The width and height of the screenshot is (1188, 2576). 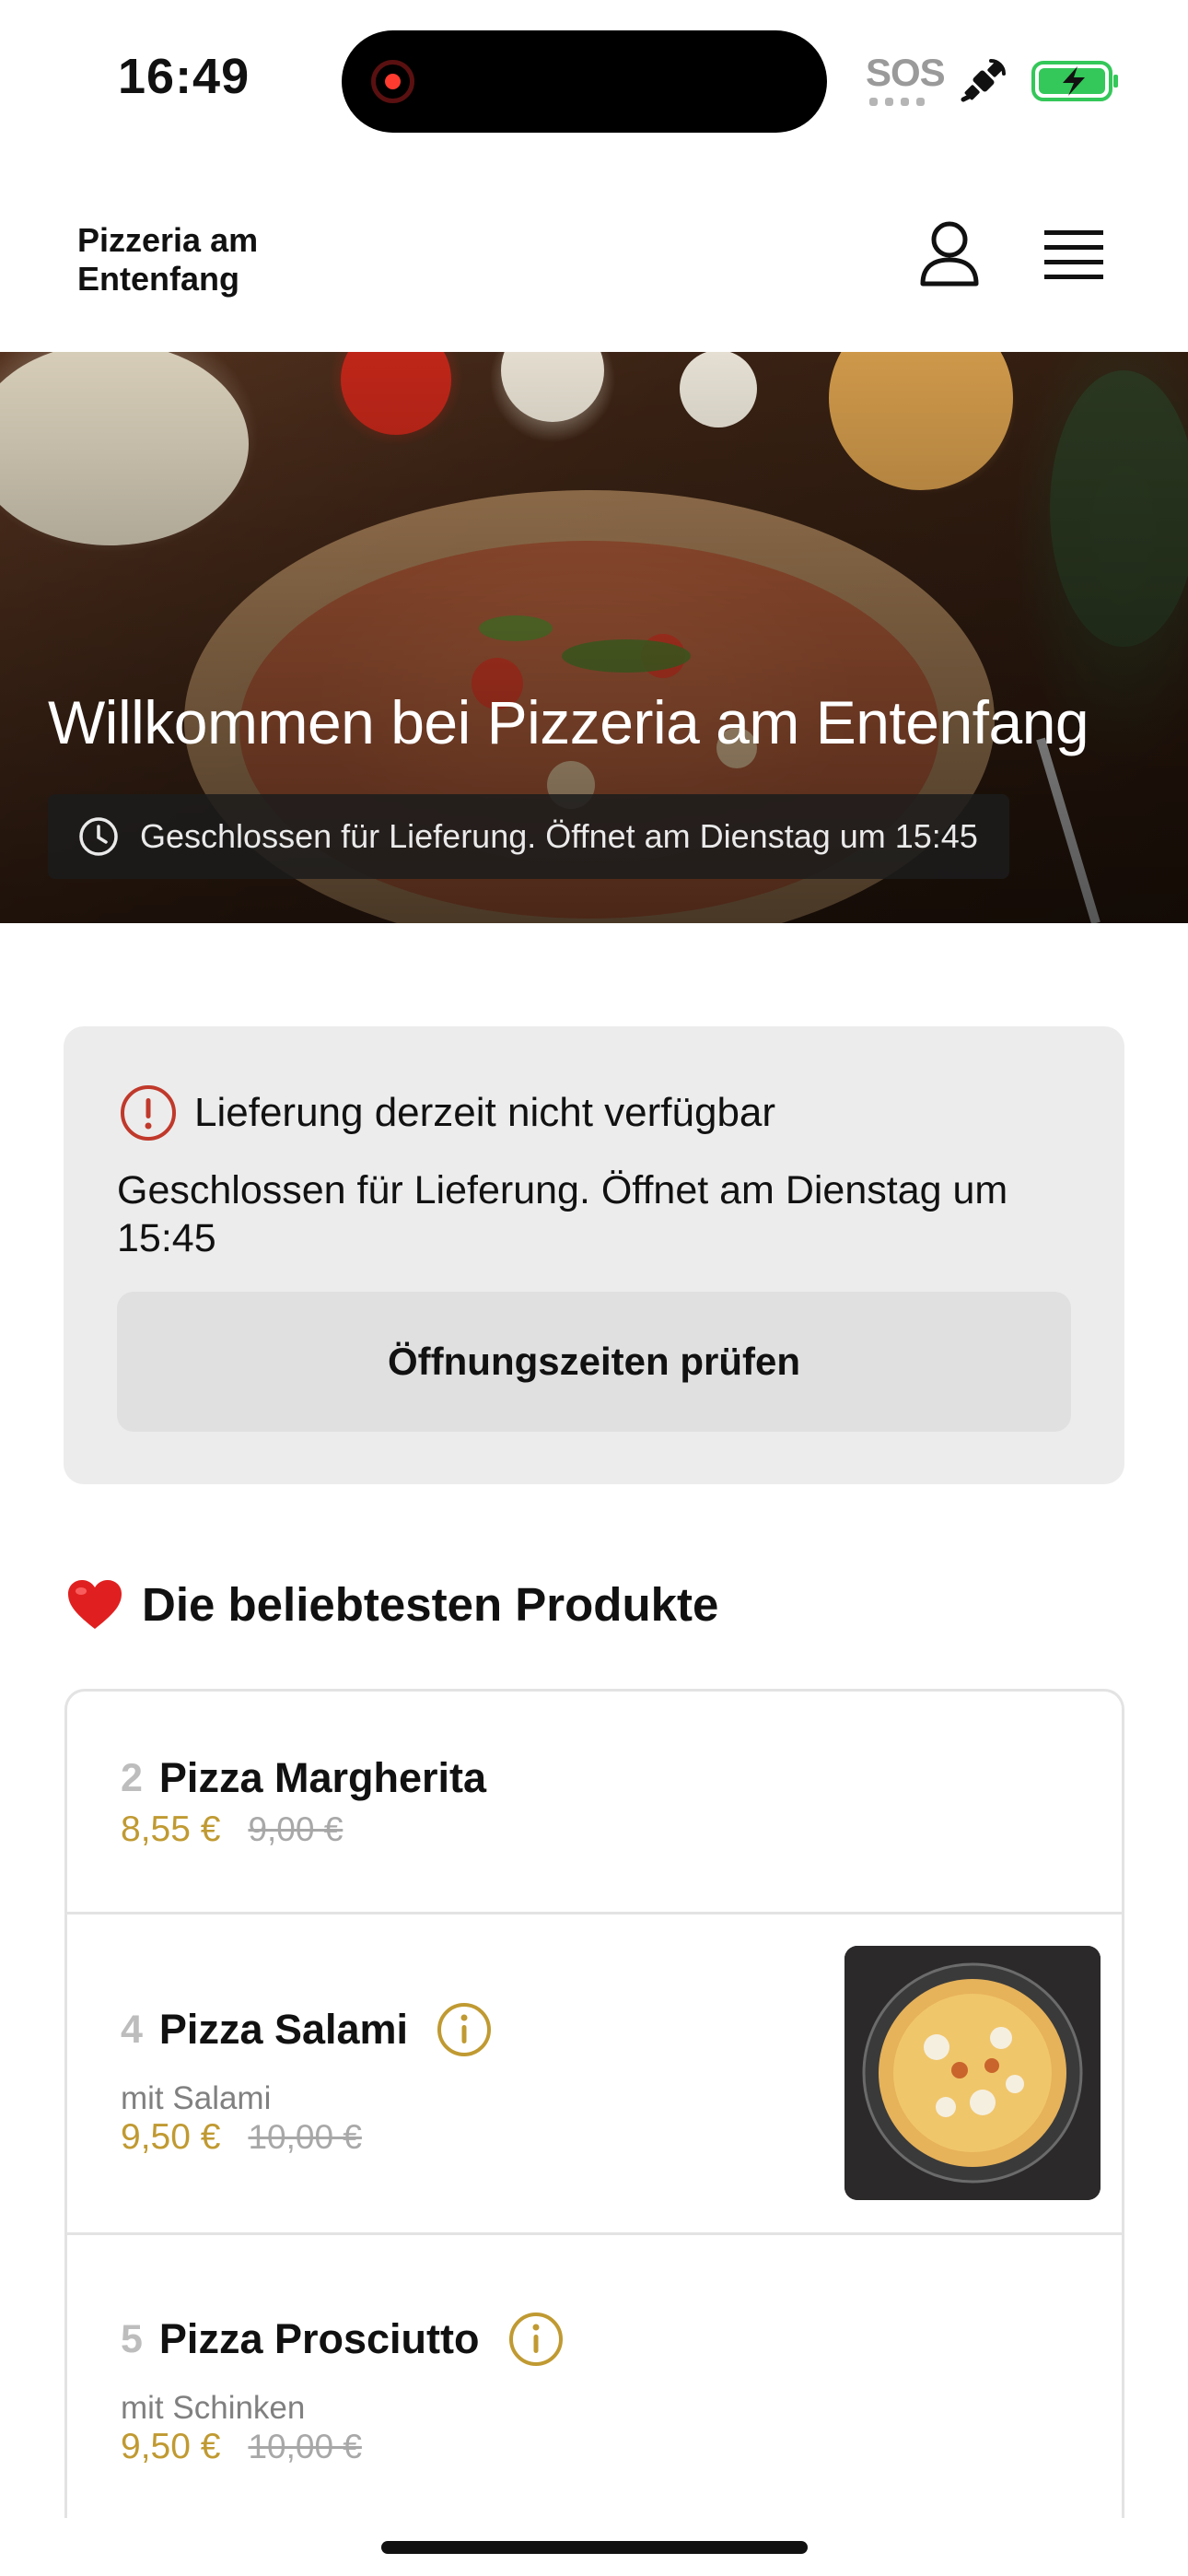 I want to click on product-name-row: 4 Pizza Salami, so click(x=307, y=2030).